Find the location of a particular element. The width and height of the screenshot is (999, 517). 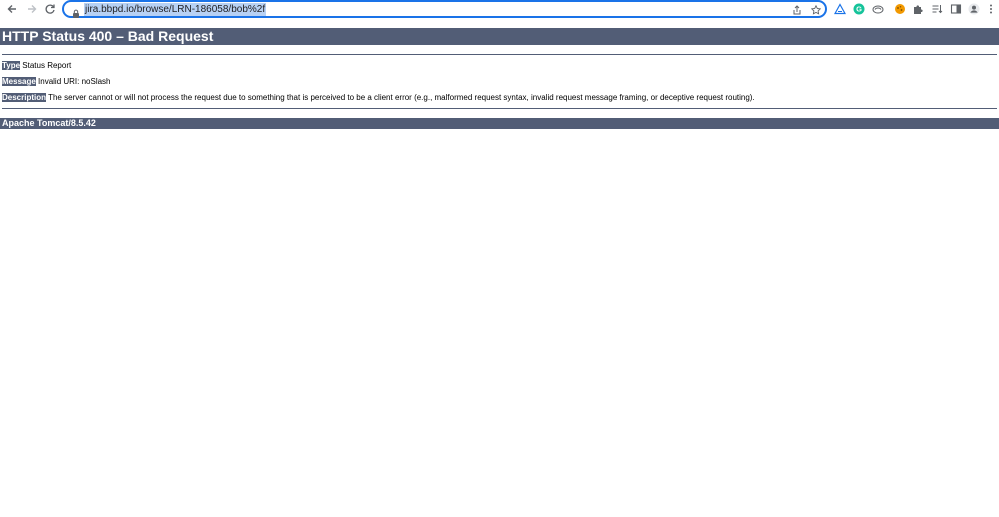

extension-cloud-icon is located at coordinates (878, 9).